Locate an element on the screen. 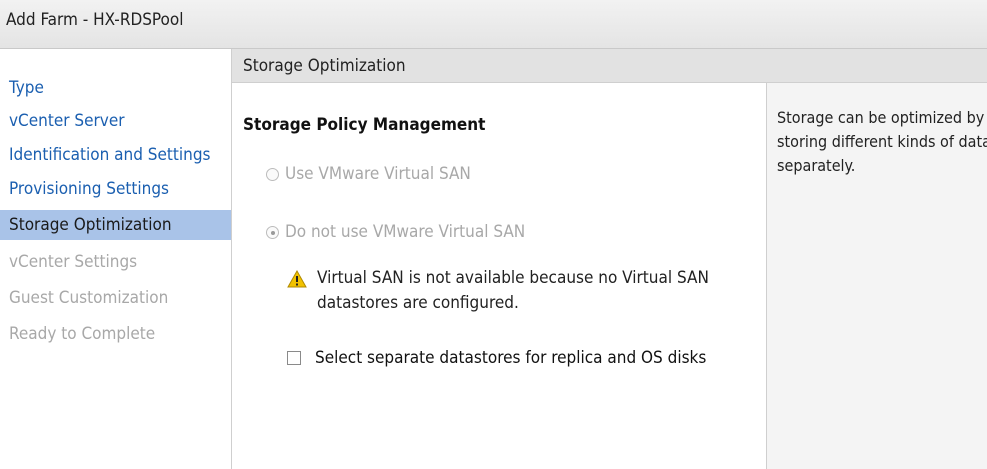  use-vsan-radio is located at coordinates (272, 174).